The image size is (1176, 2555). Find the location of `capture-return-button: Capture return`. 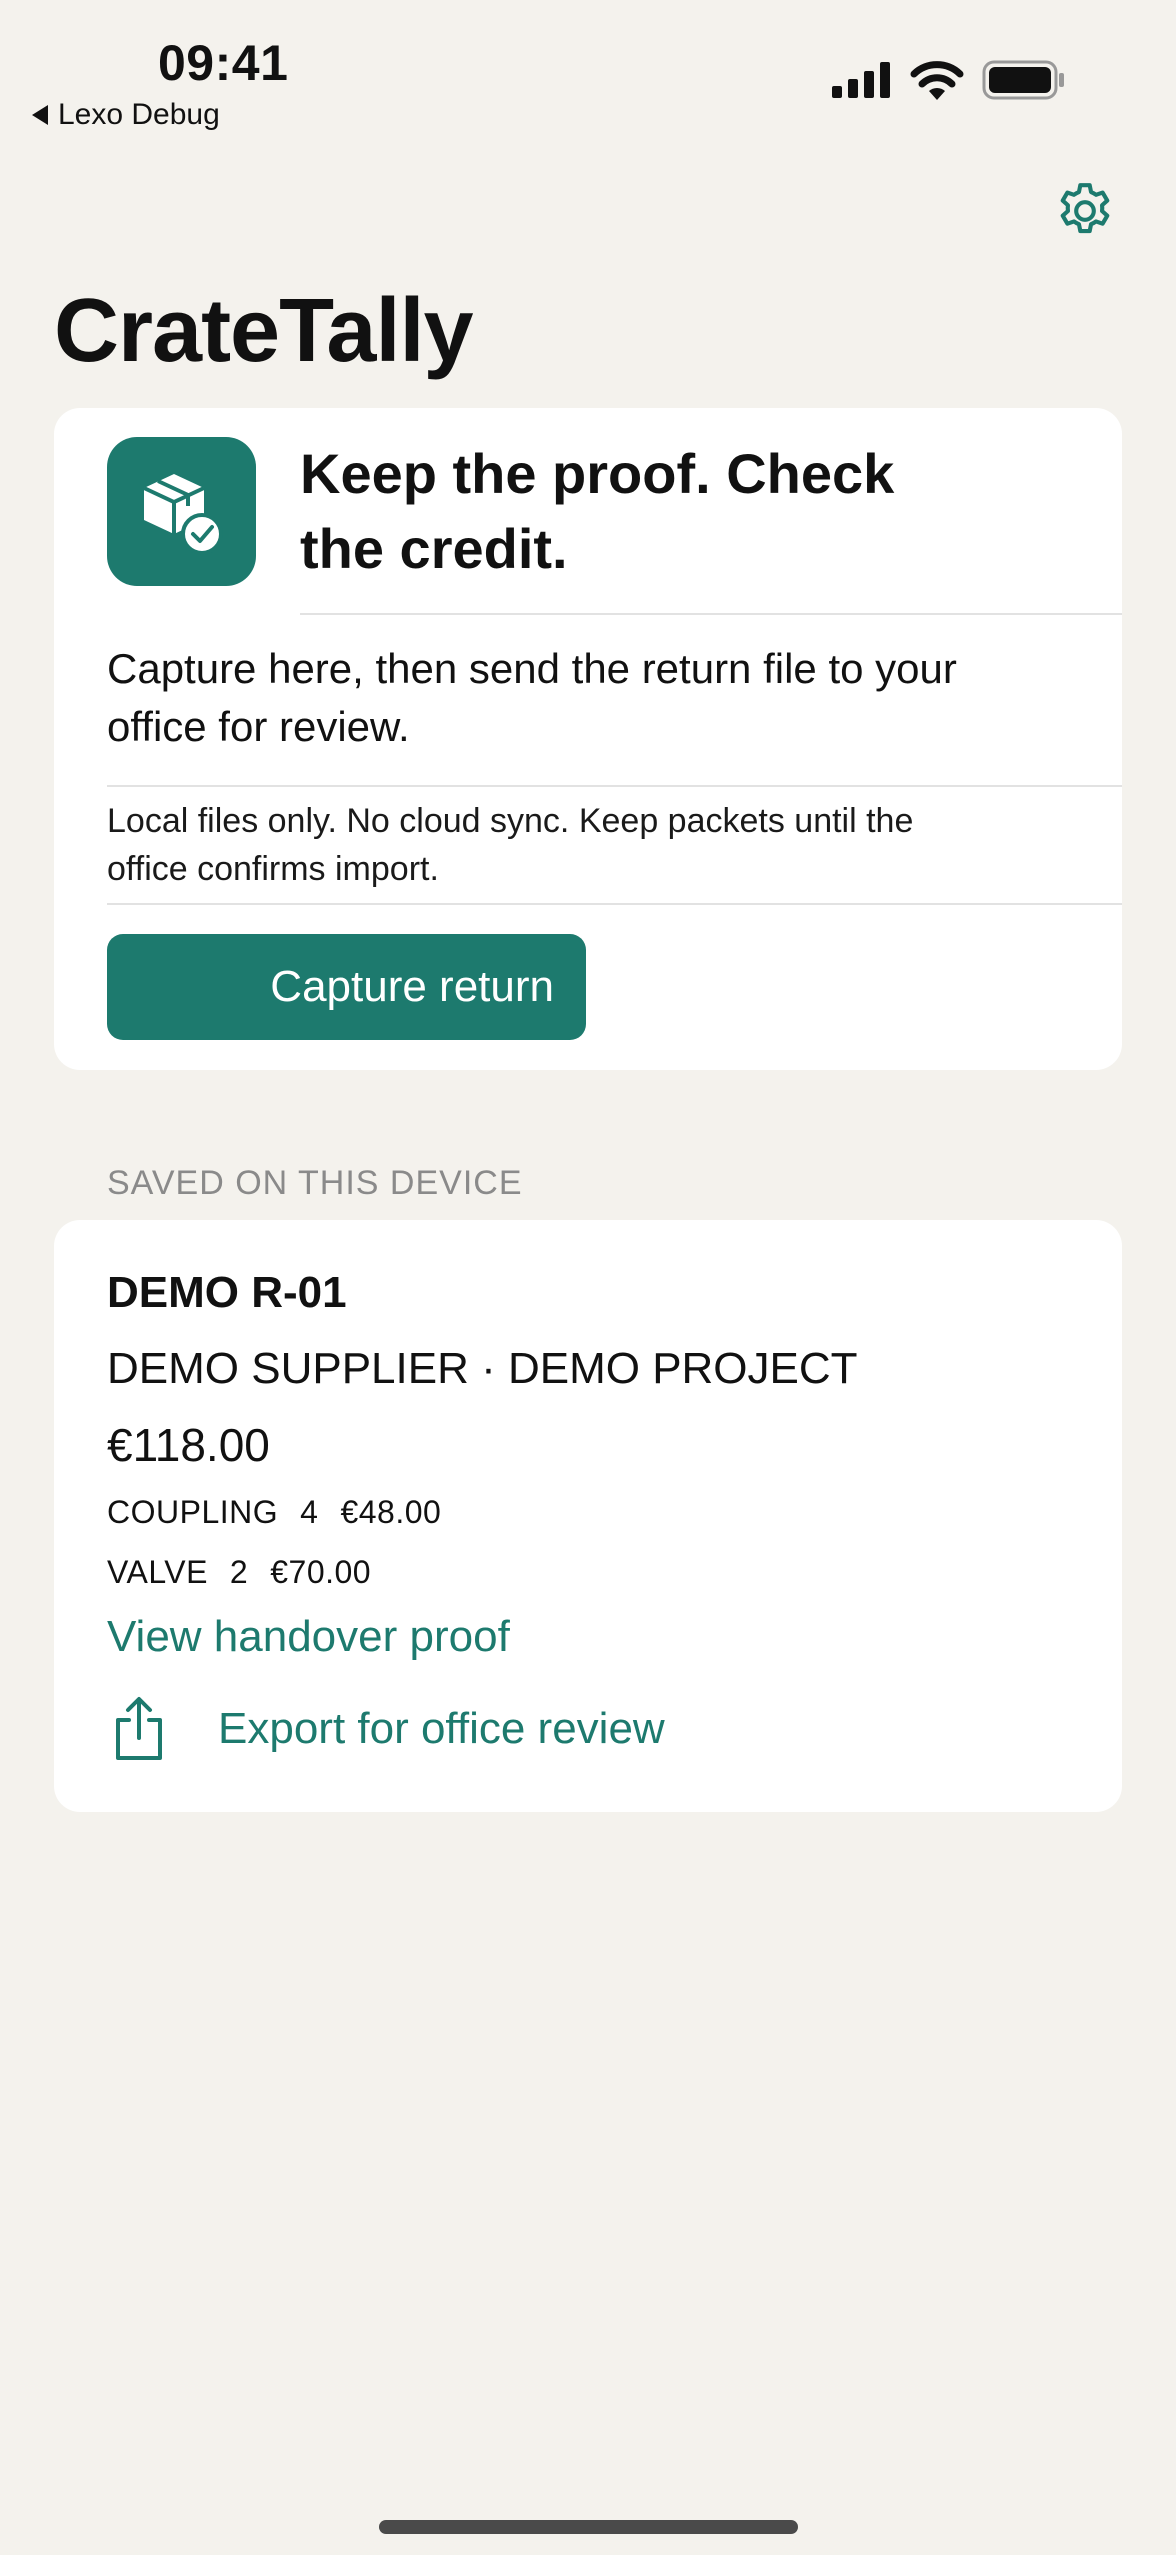

capture-return-button: Capture return is located at coordinates (346, 987).